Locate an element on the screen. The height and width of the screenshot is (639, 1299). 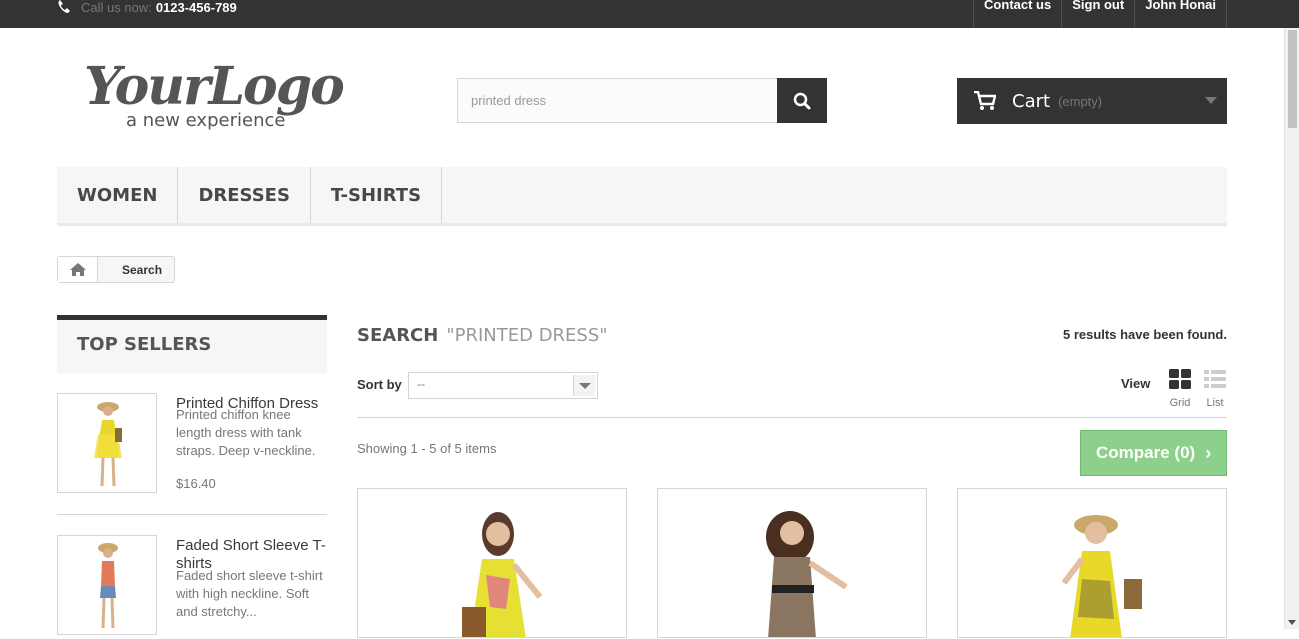
breadcrumb-current: Search is located at coordinates (142, 269).